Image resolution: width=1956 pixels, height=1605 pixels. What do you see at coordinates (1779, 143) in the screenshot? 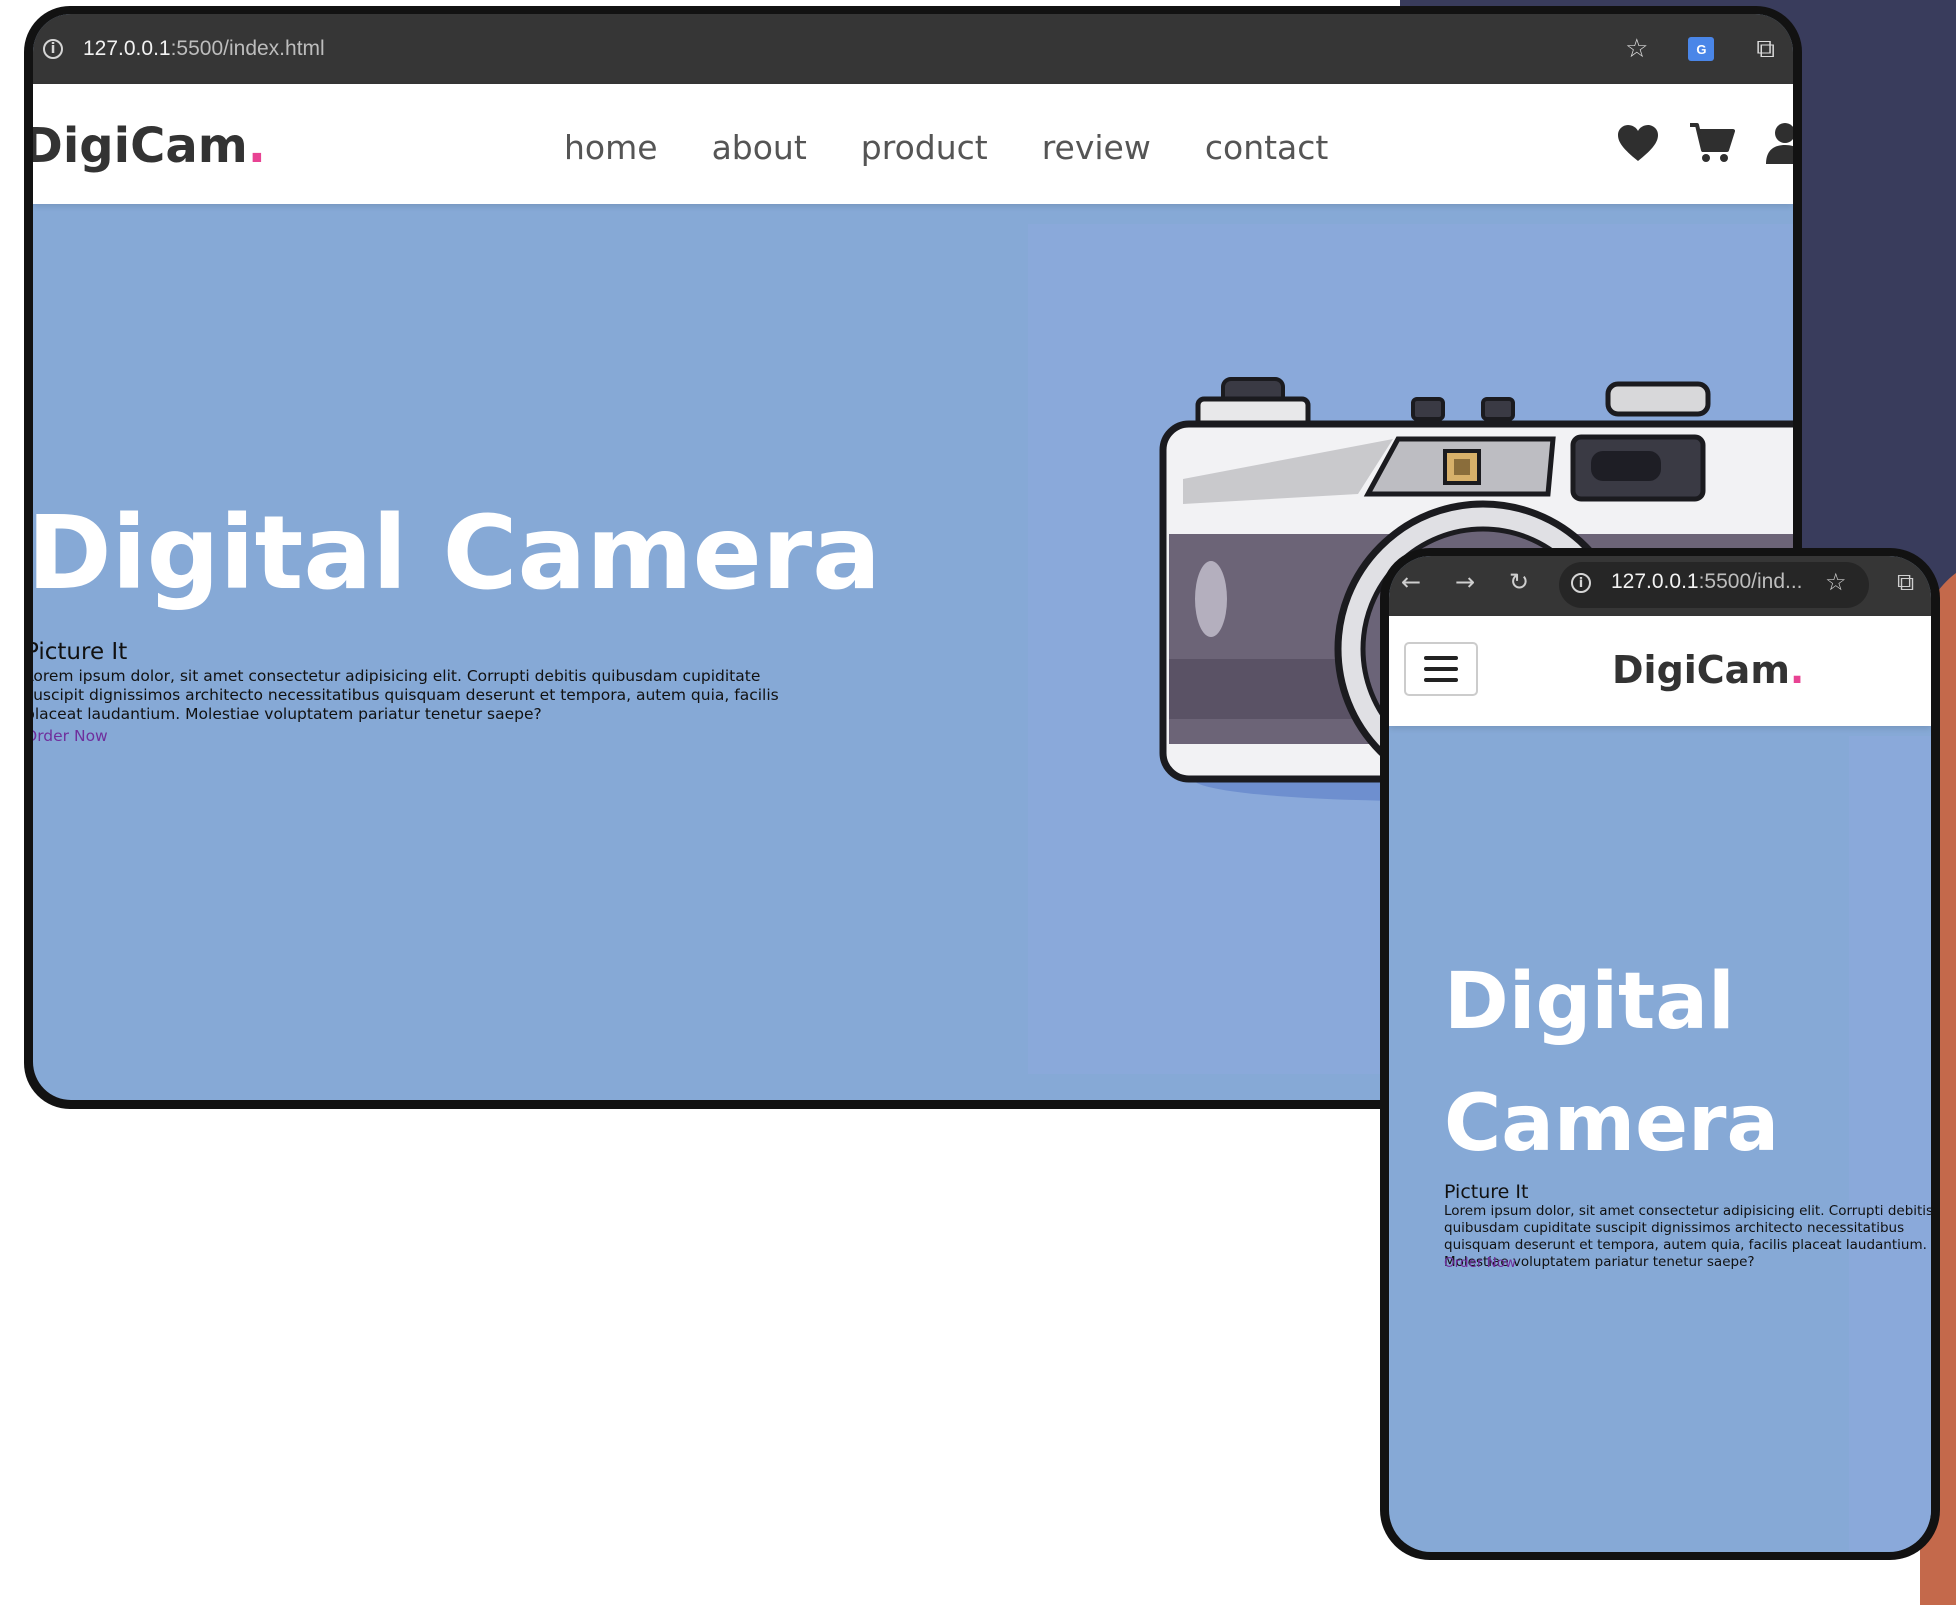
I see `user-icon` at bounding box center [1779, 143].